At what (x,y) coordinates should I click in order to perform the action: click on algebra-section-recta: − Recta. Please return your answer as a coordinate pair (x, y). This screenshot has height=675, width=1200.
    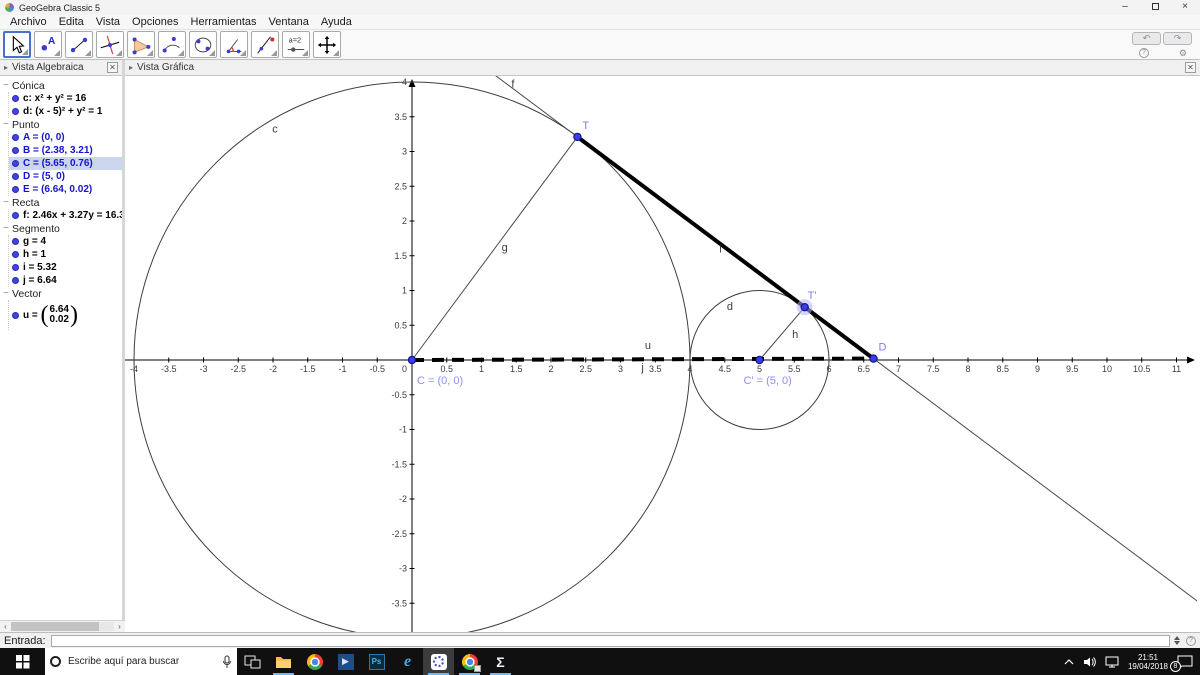
    Looking at the image, I should click on (62, 202).